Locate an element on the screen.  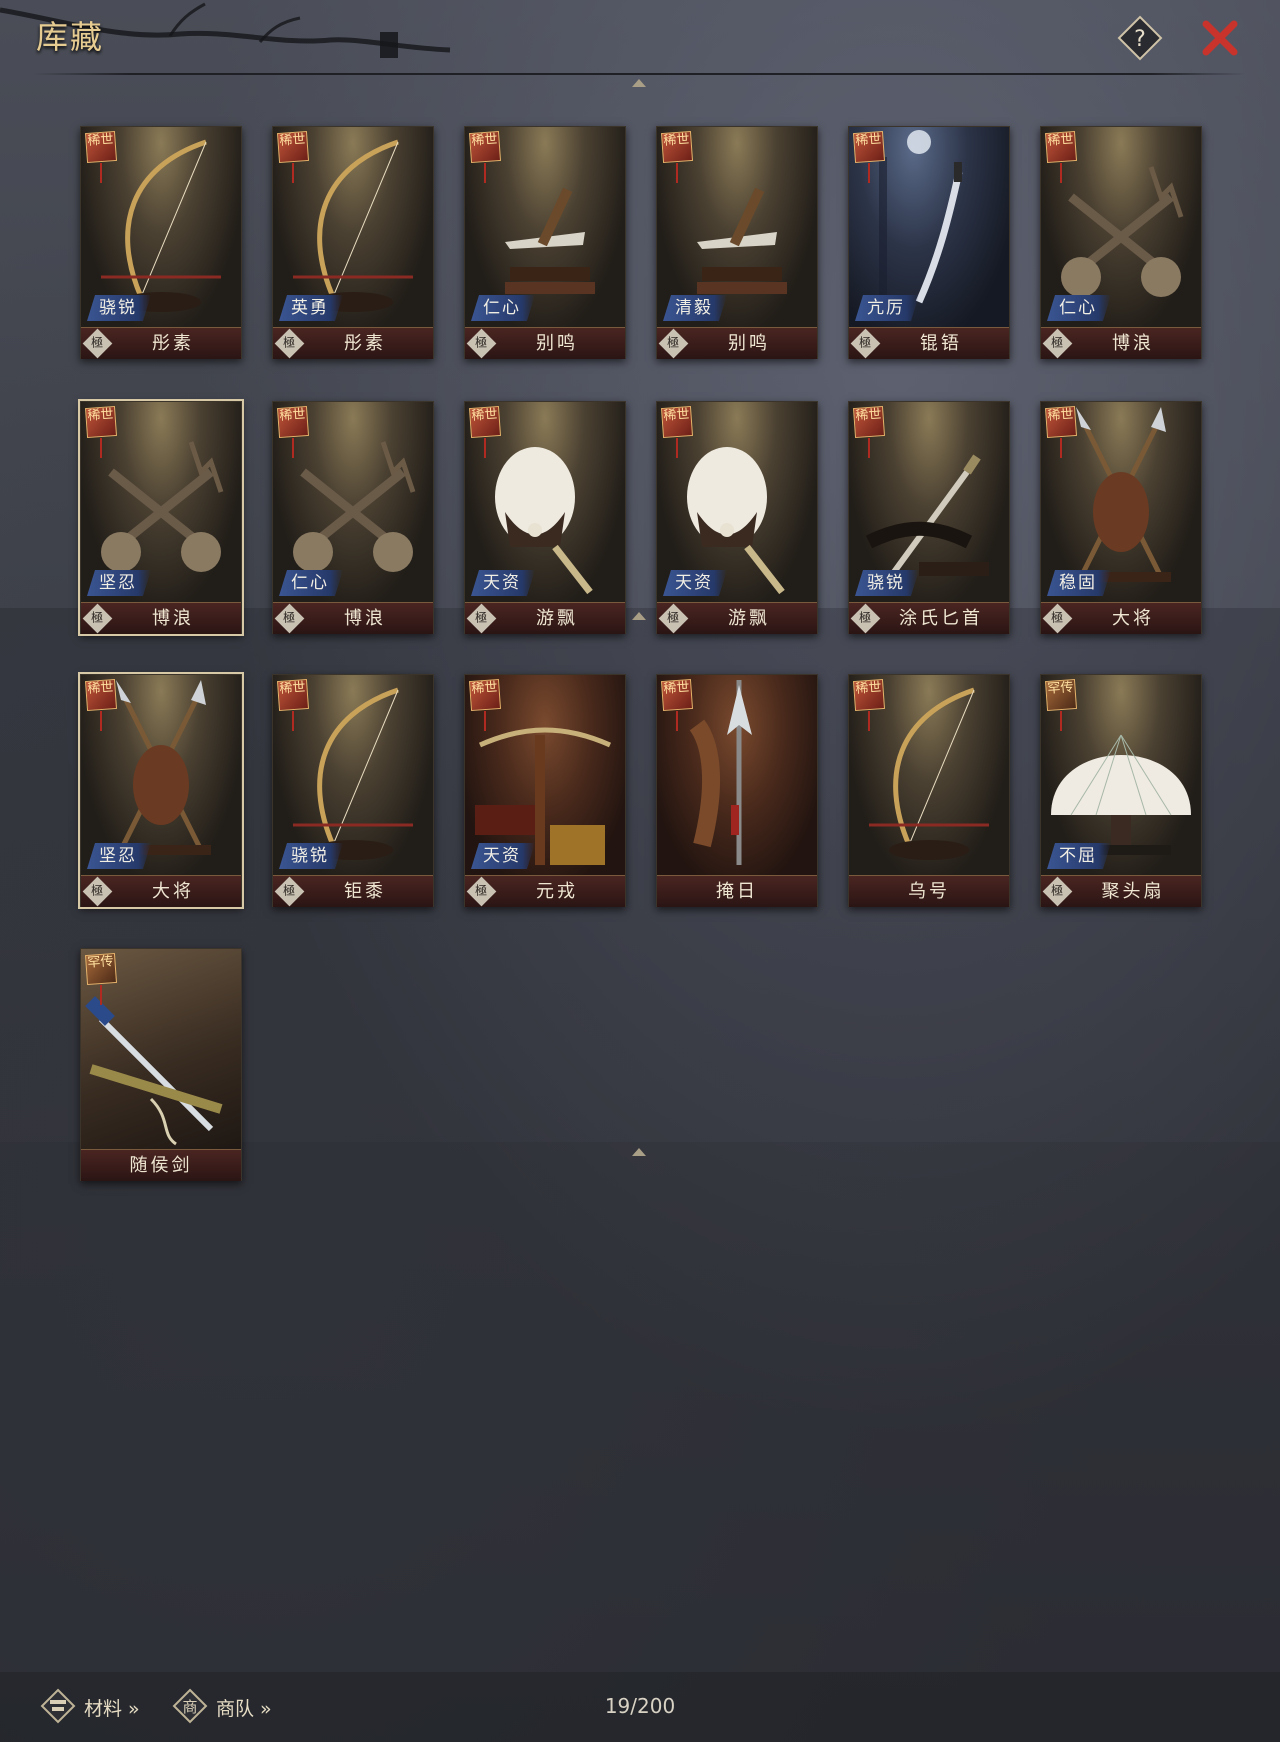
treasure-card: 稀世 骁锐極 钜黍 is located at coordinates (353, 790).